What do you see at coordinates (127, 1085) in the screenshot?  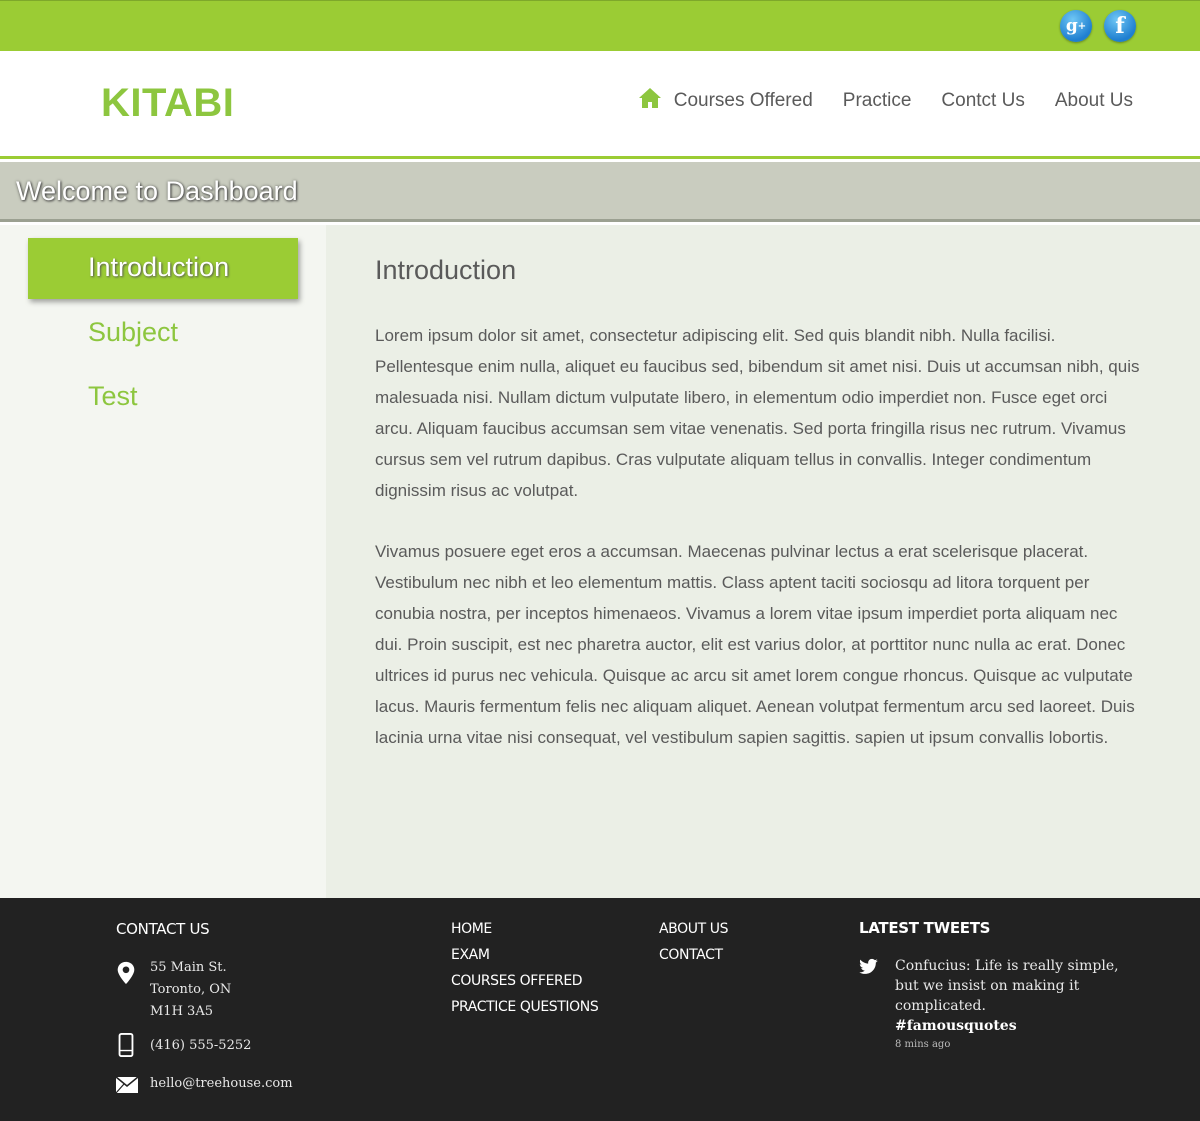 I see `mail-icon` at bounding box center [127, 1085].